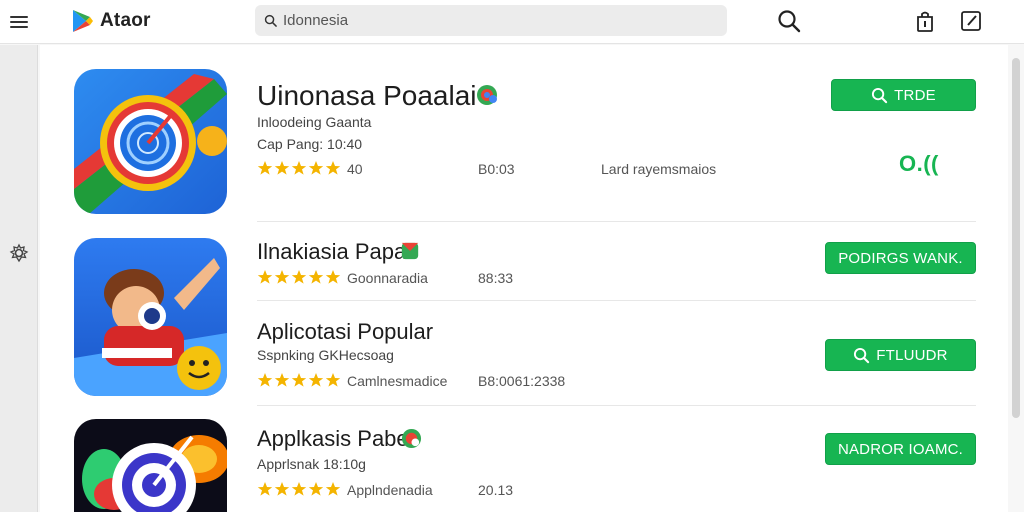 This screenshot has height=512, width=1024. I want to click on install-button-3-label: FTLUUDR, so click(912, 355).